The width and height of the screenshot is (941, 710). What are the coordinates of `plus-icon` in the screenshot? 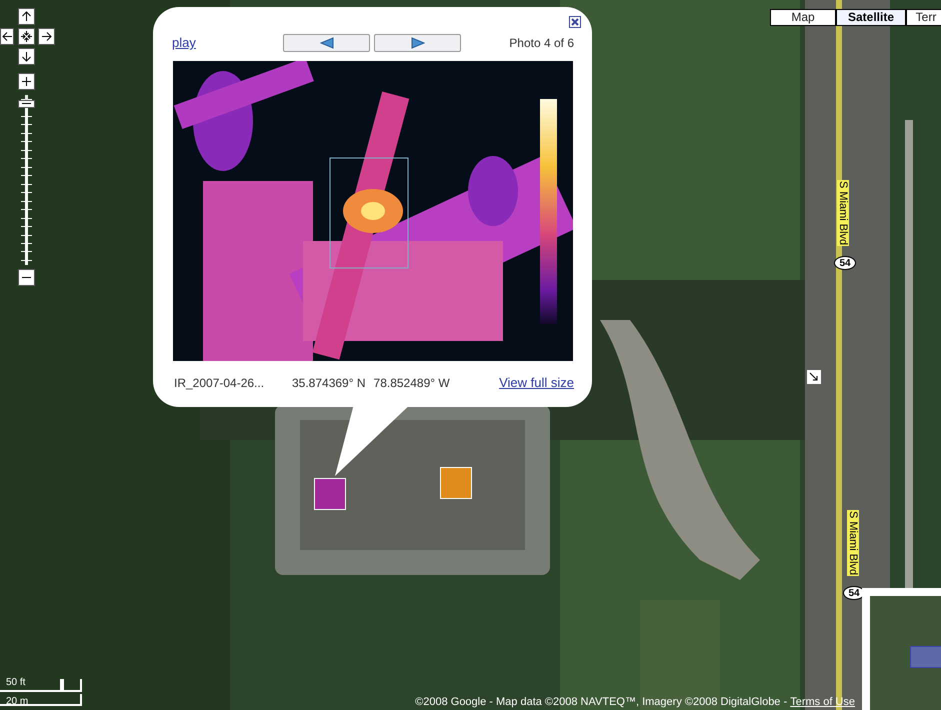 It's located at (26, 81).